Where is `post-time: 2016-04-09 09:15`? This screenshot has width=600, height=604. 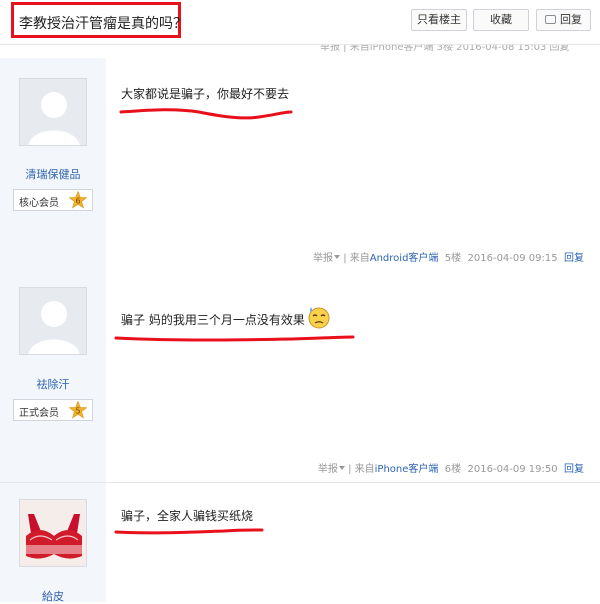 post-time: 2016-04-09 09:15 is located at coordinates (512, 258).